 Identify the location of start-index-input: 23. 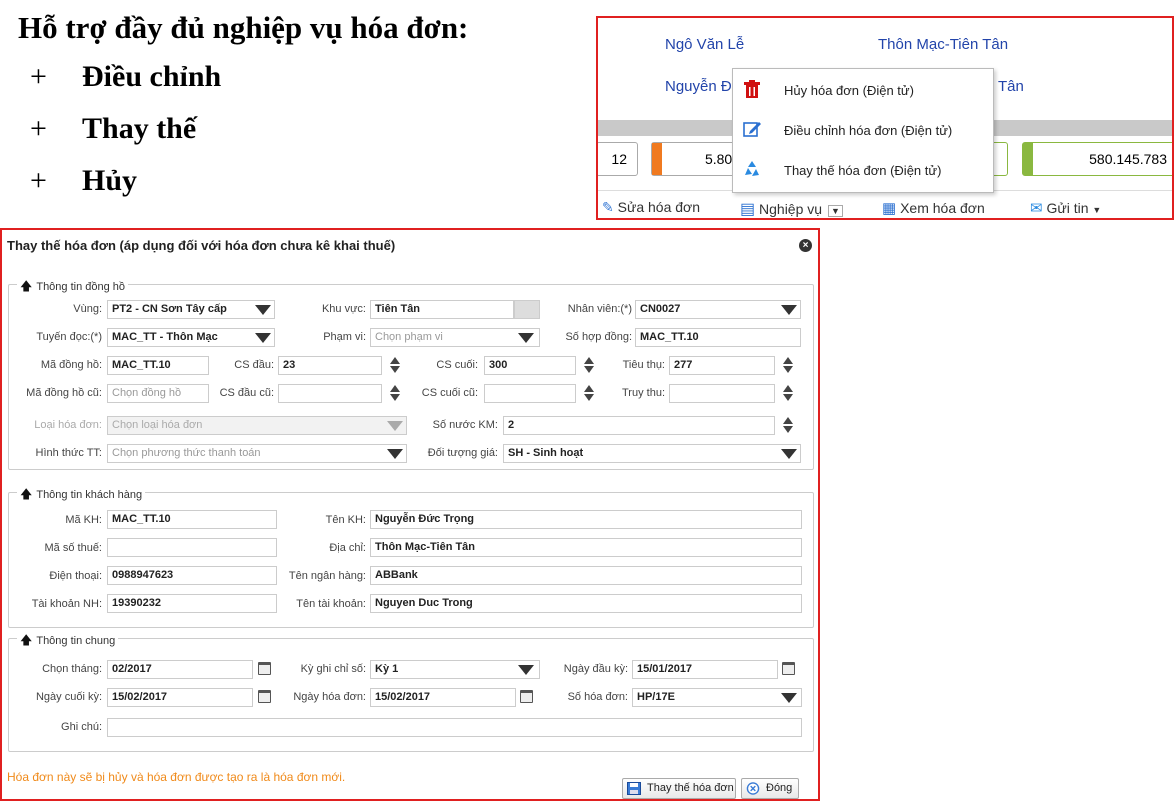
(330, 365).